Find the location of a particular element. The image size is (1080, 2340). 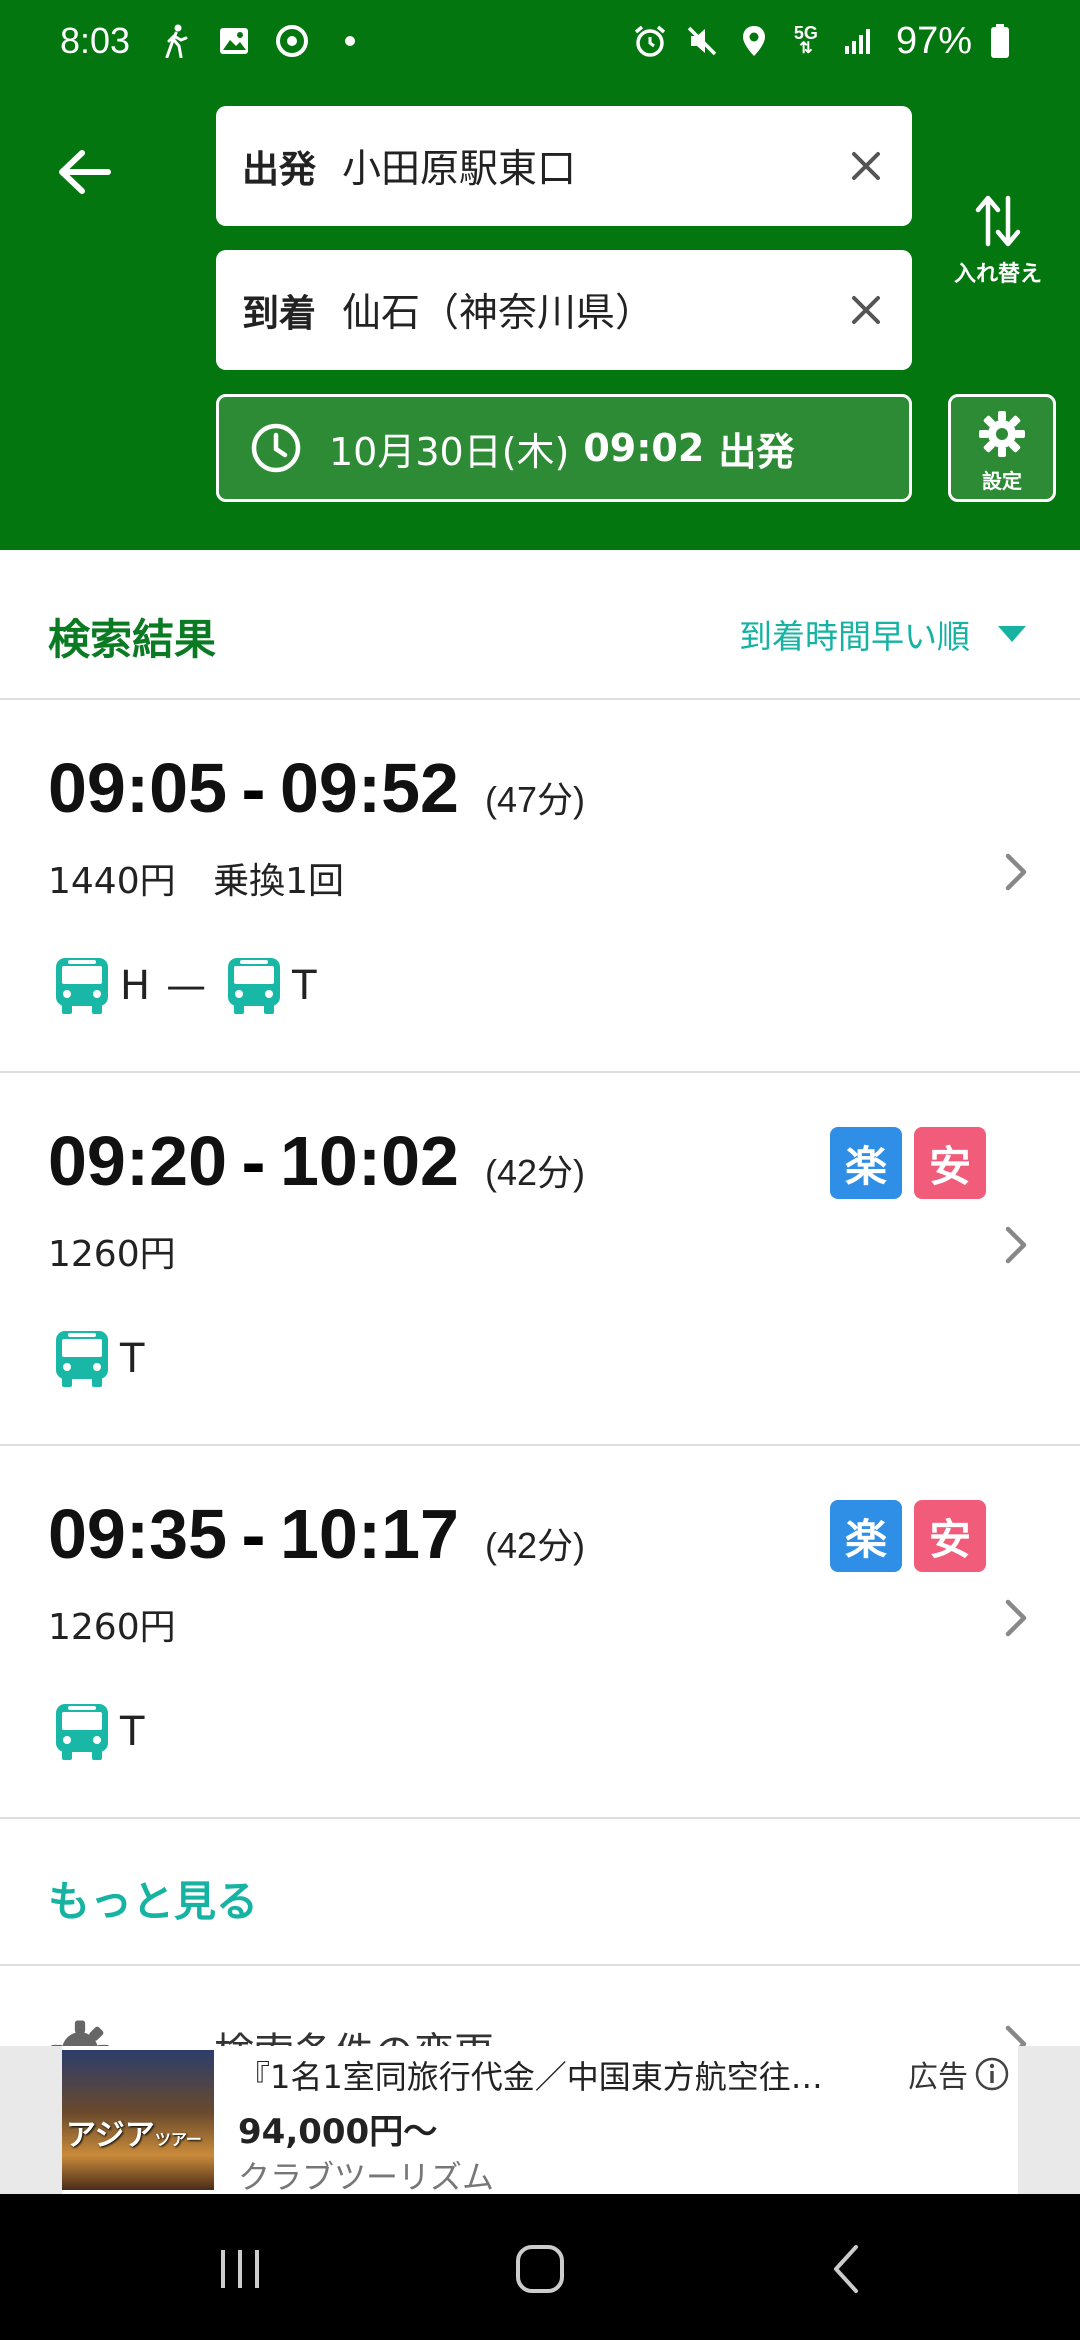

battery-icon is located at coordinates (1000, 41).